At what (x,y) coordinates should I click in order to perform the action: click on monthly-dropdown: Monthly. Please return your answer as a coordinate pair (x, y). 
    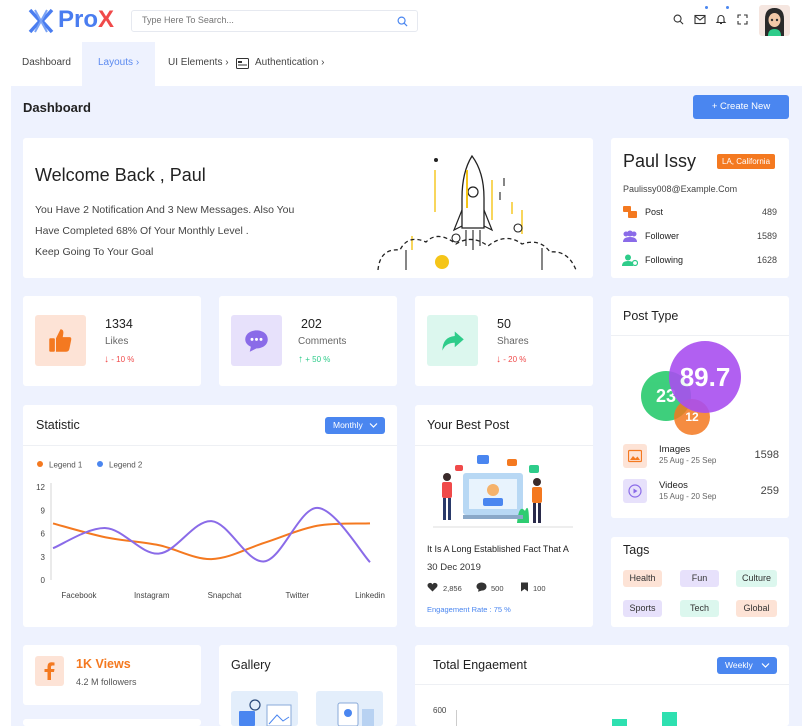
    Looking at the image, I should click on (355, 425).